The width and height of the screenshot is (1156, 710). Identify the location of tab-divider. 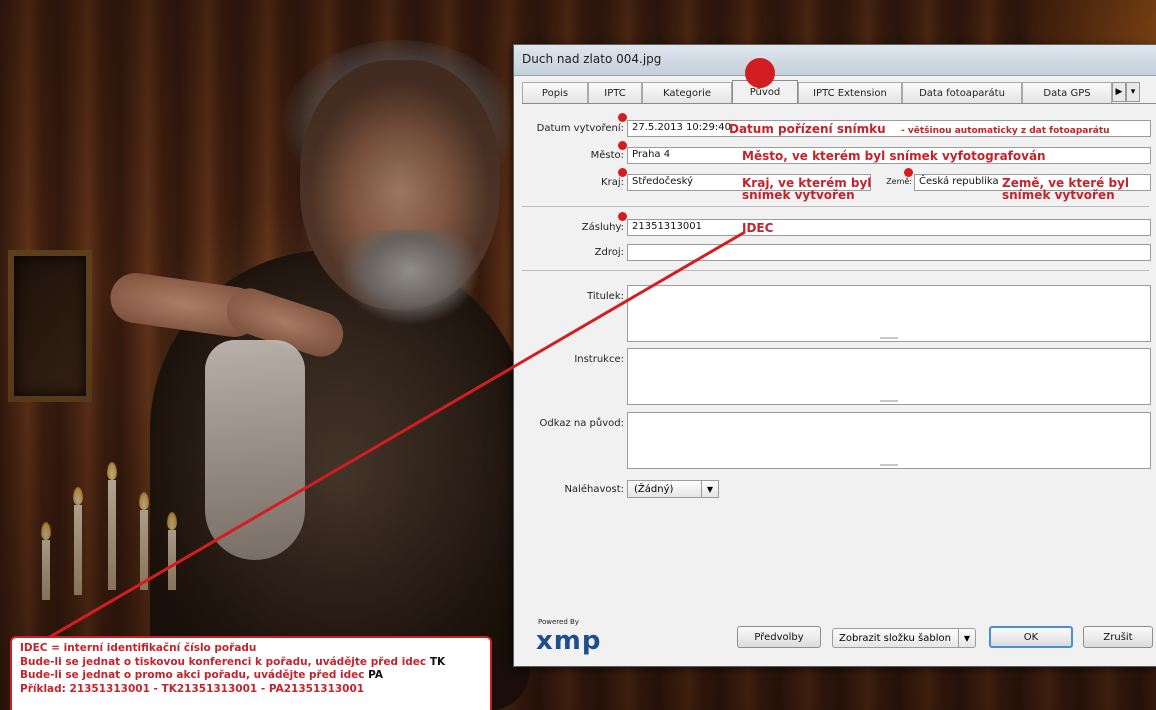
(839, 103).